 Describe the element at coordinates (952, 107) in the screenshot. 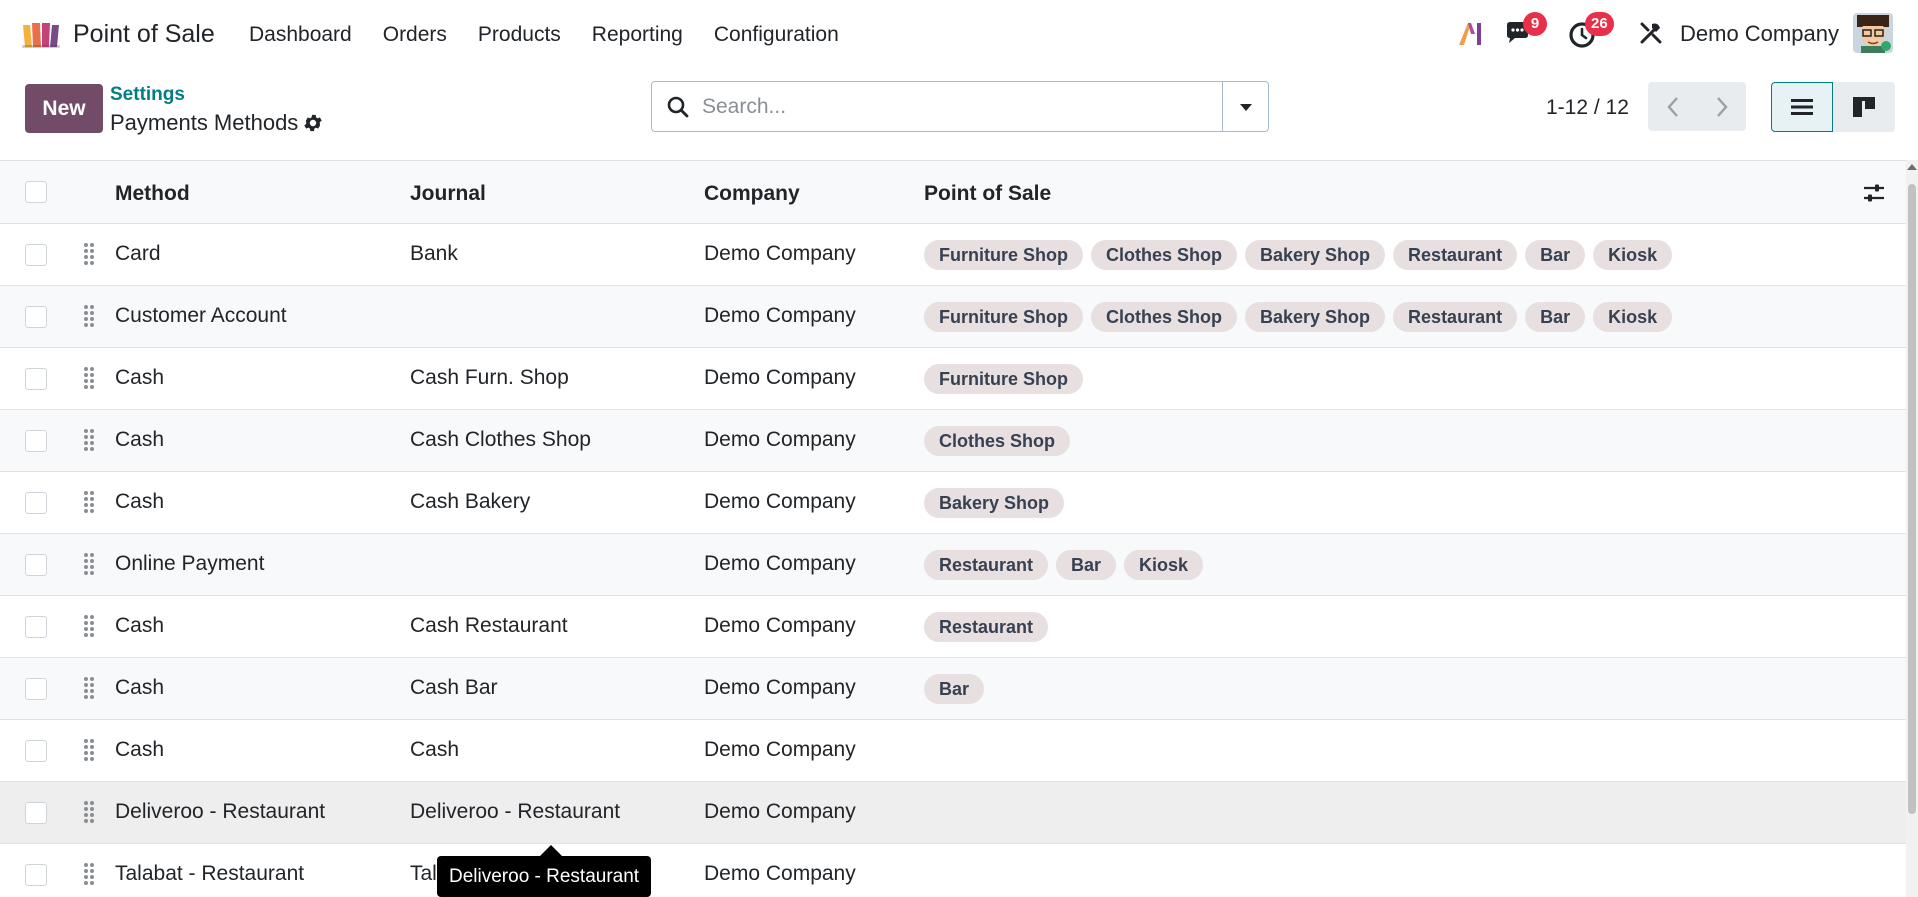

I see `search-input` at that location.